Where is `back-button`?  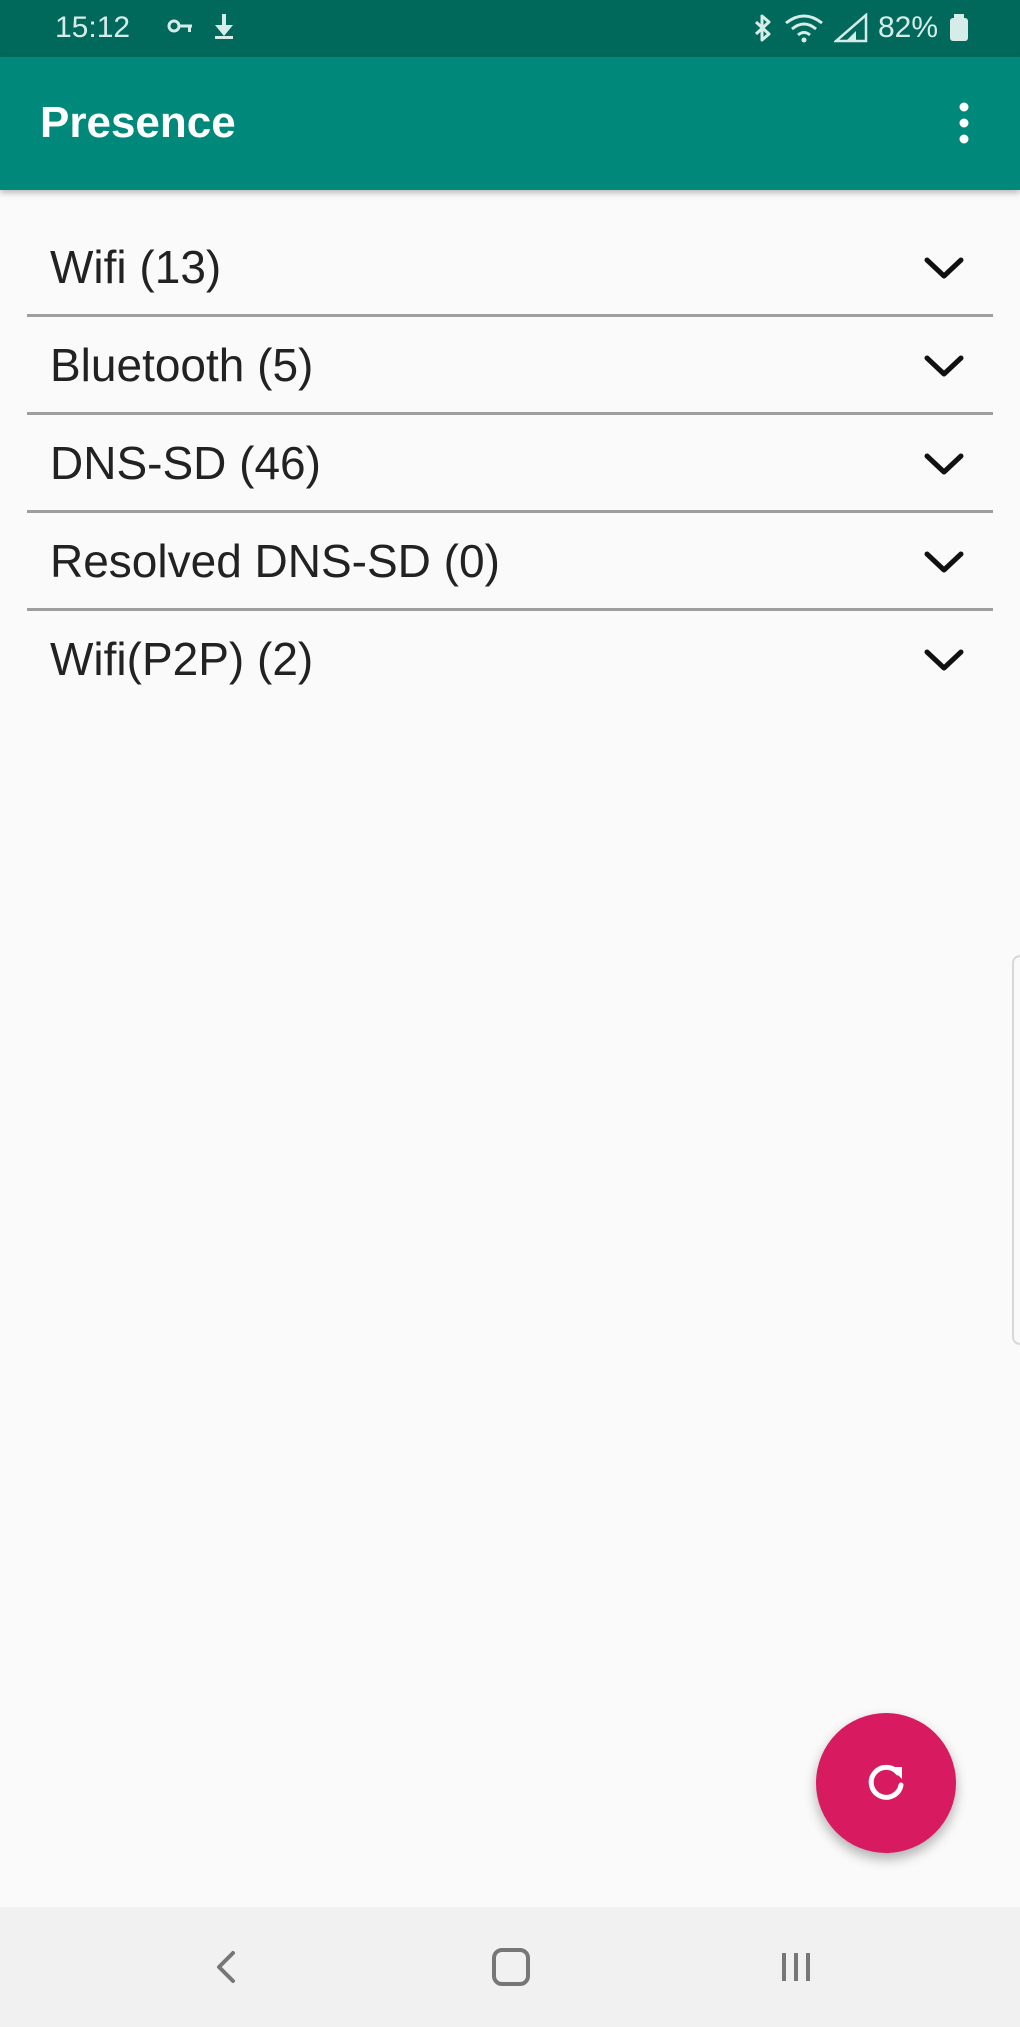
back-button is located at coordinates (226, 1967).